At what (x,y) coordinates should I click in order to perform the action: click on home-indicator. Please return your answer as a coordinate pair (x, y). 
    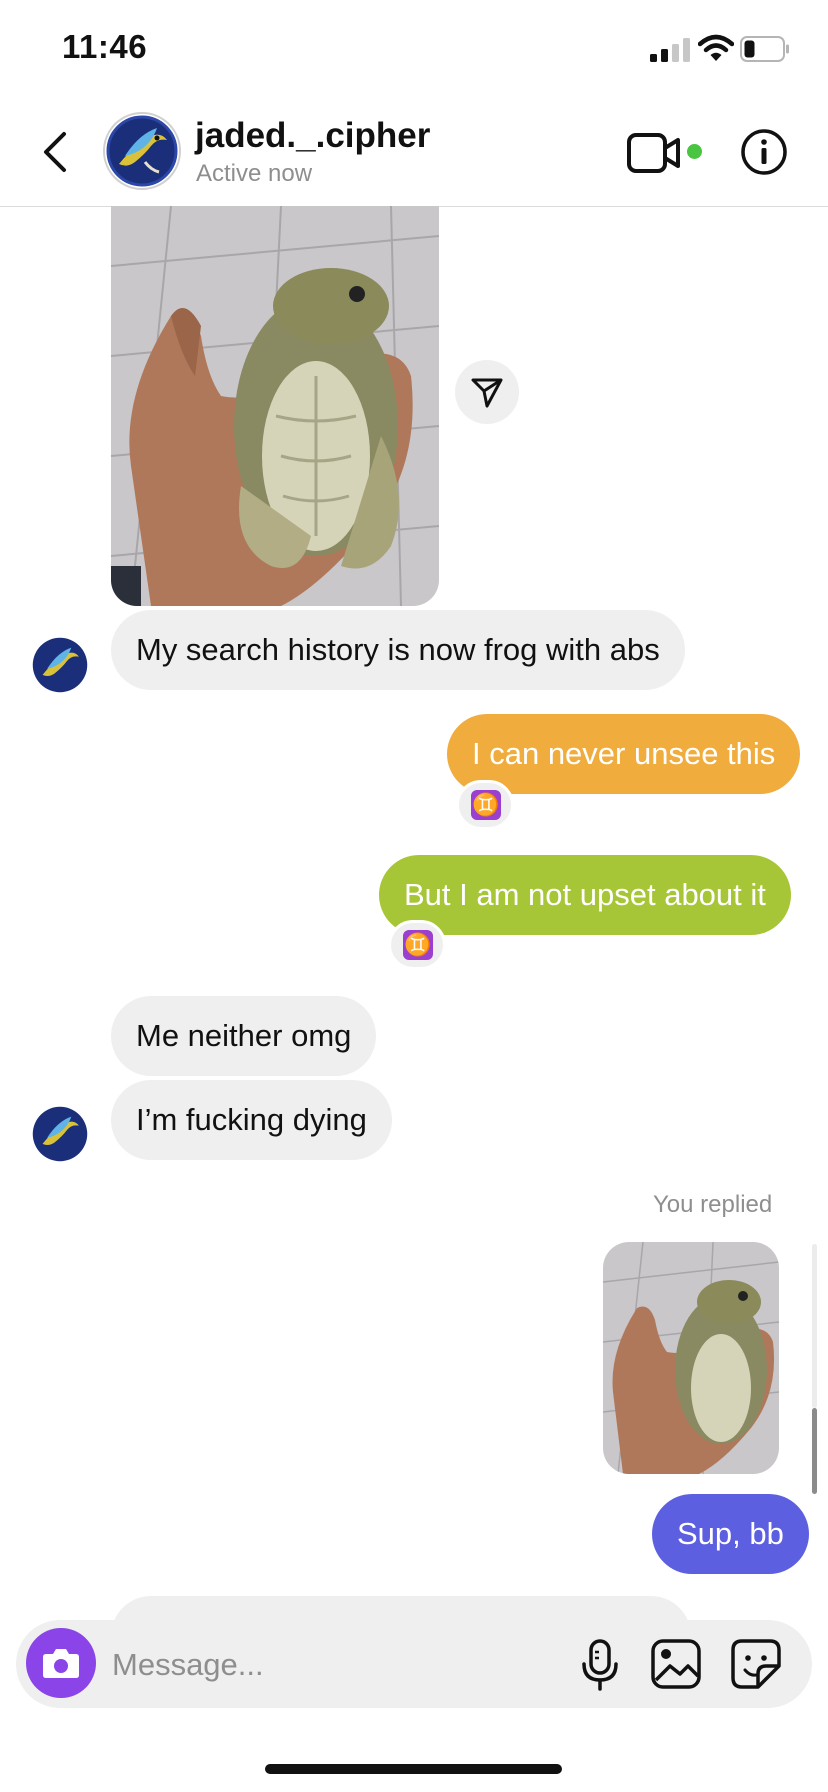
    Looking at the image, I should click on (413, 1769).